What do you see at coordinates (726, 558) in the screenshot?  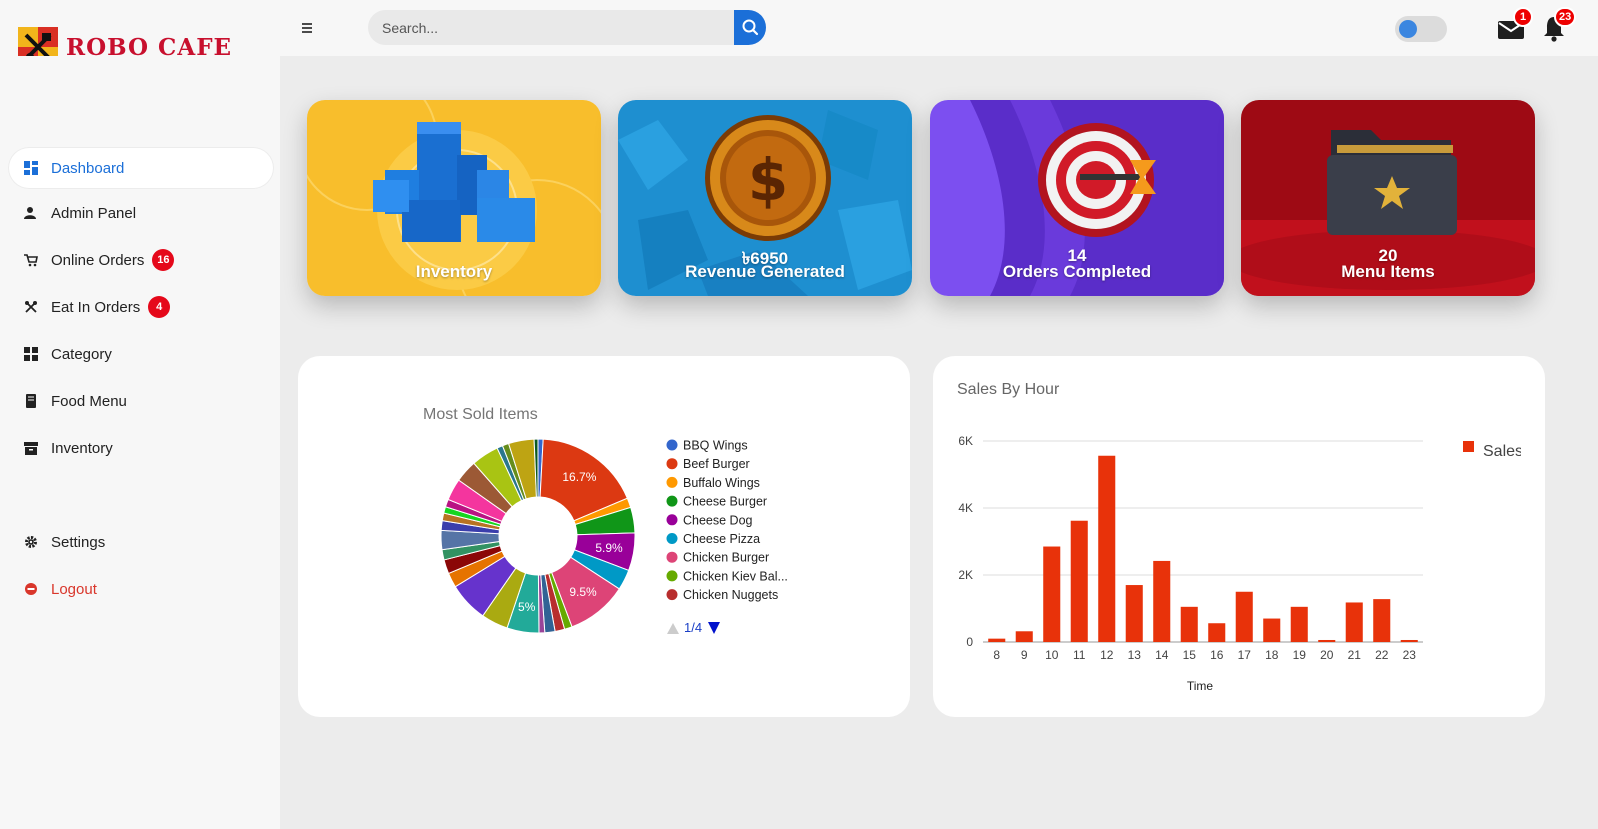 I see `legend-entry: Chicken Burger` at bounding box center [726, 558].